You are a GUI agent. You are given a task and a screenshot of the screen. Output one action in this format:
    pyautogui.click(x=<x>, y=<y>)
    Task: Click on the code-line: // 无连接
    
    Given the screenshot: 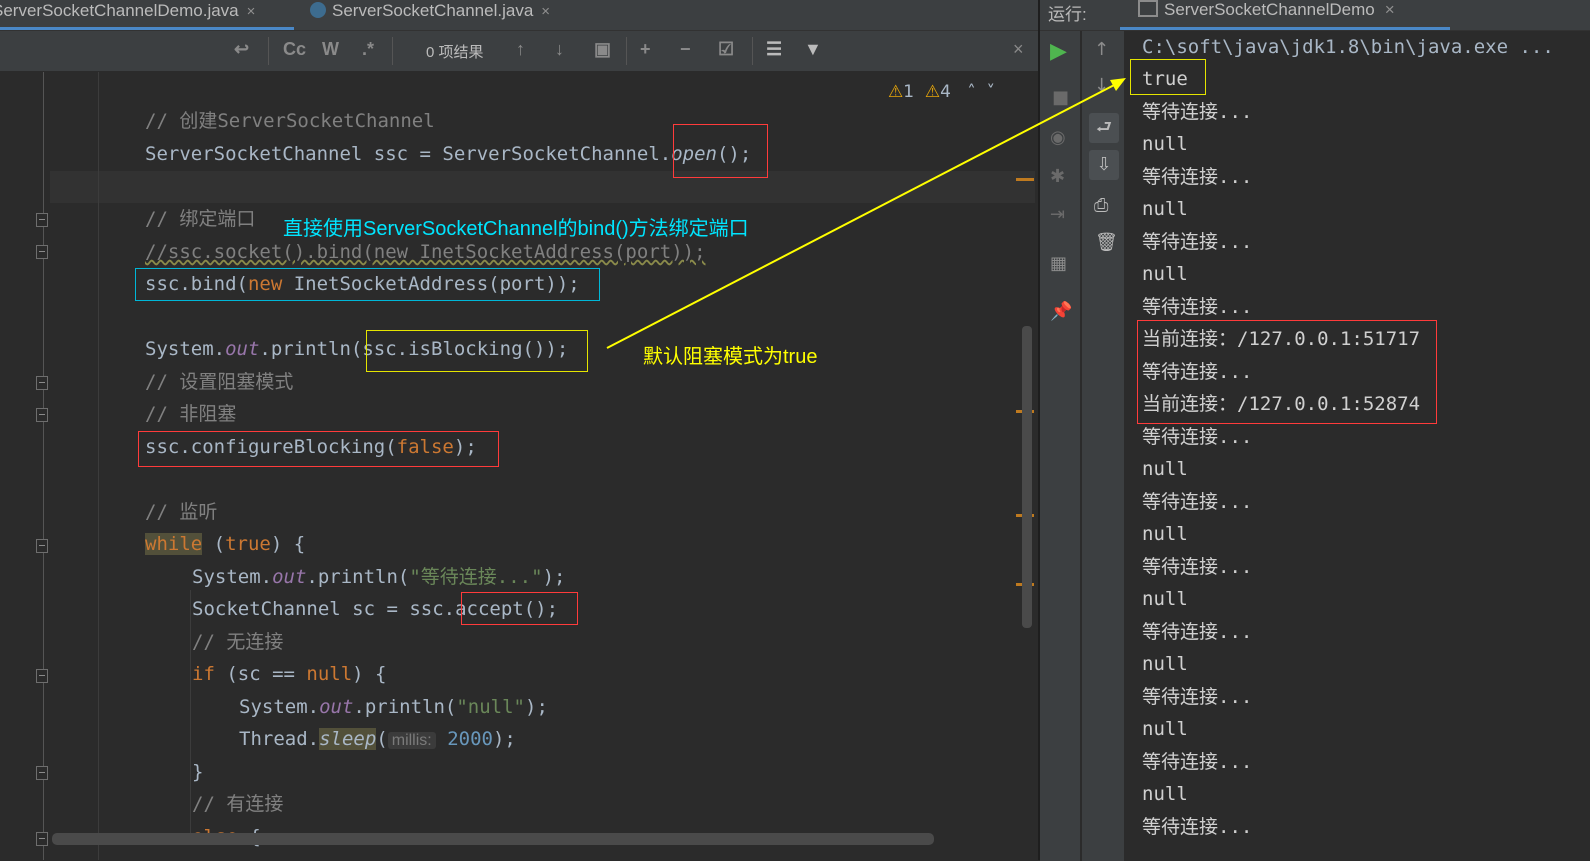 What is the action you would take?
    pyautogui.click(x=238, y=642)
    